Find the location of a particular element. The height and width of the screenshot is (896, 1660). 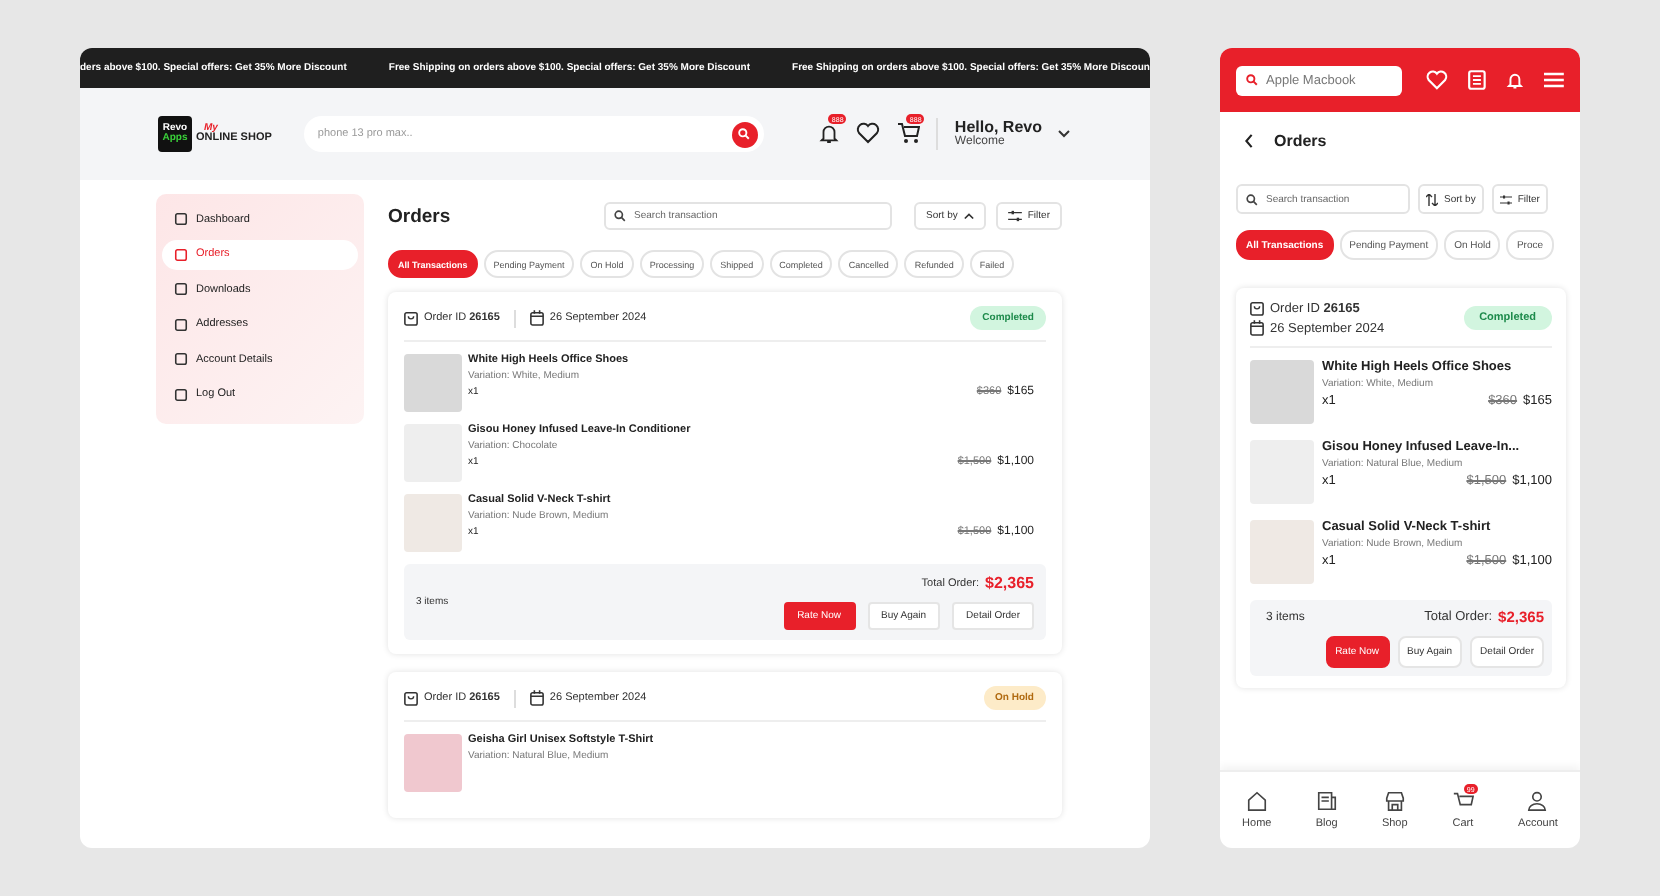

search-button is located at coordinates (744, 134).